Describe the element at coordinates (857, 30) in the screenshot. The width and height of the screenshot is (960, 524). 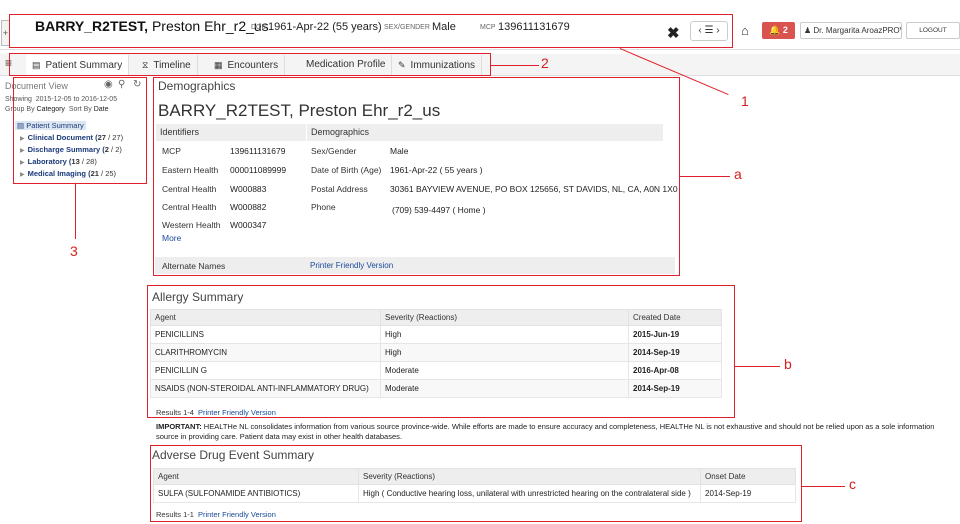
I see `user-name: Dr. Margarita AroazPROV` at that location.